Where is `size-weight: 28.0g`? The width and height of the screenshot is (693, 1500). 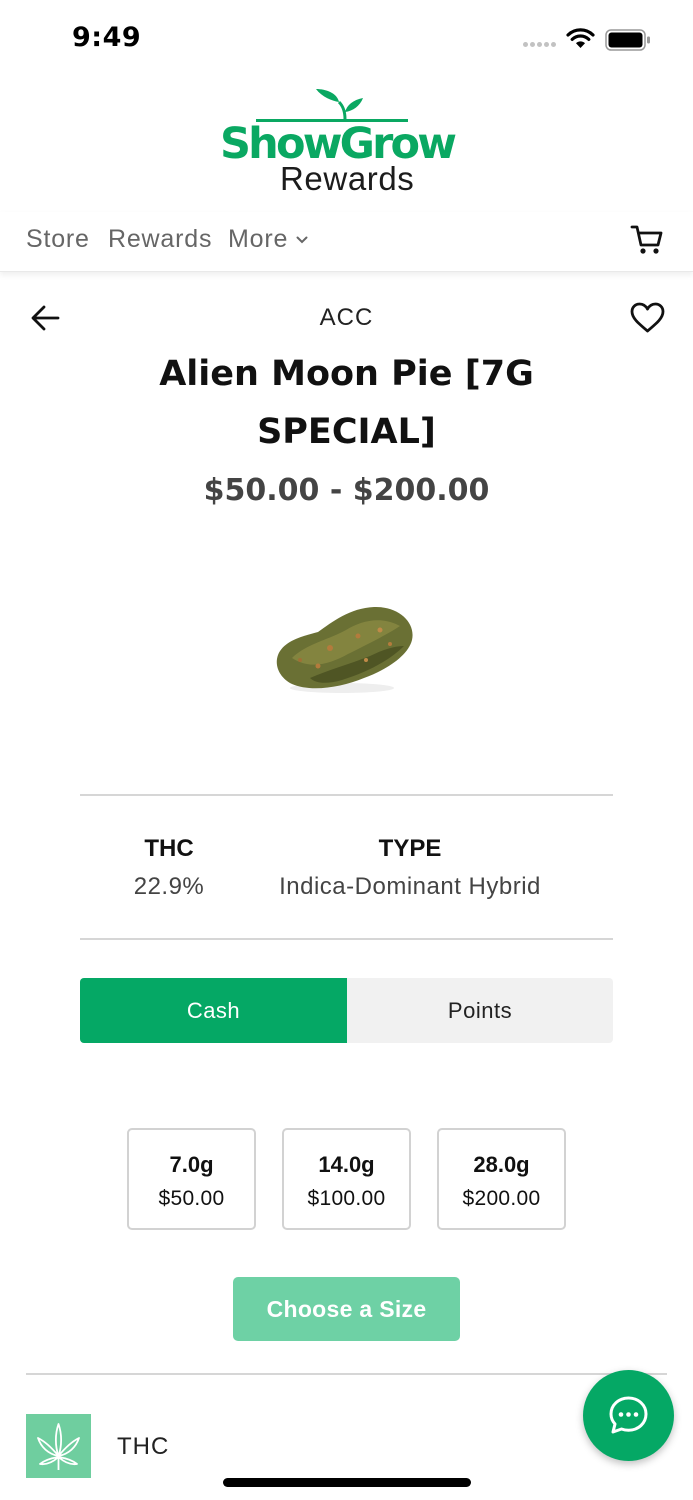
size-weight: 28.0g is located at coordinates (501, 1164).